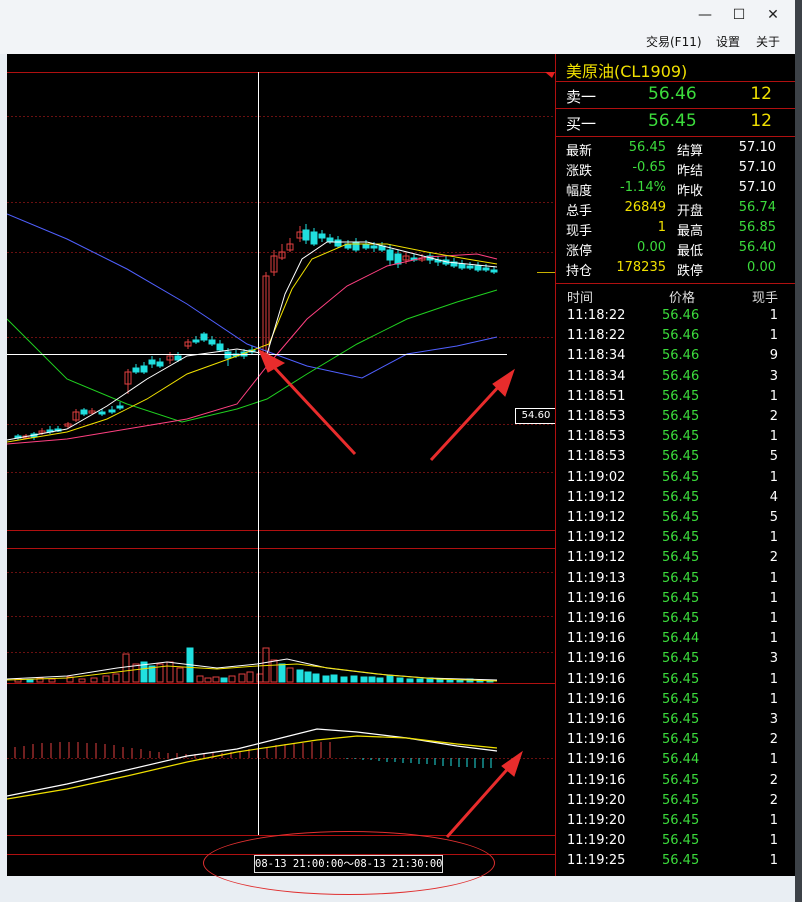  I want to click on tick-row: 11:18:22 56.46 1, so click(676, 318).